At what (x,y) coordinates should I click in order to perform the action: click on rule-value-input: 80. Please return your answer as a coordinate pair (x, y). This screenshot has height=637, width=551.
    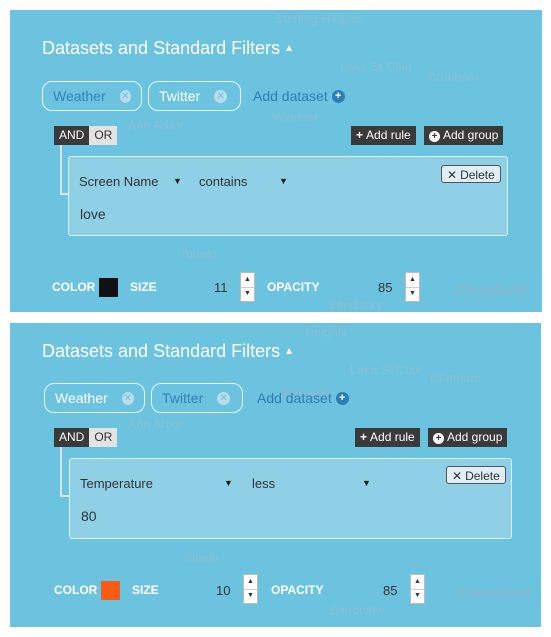
    Looking at the image, I should click on (89, 516).